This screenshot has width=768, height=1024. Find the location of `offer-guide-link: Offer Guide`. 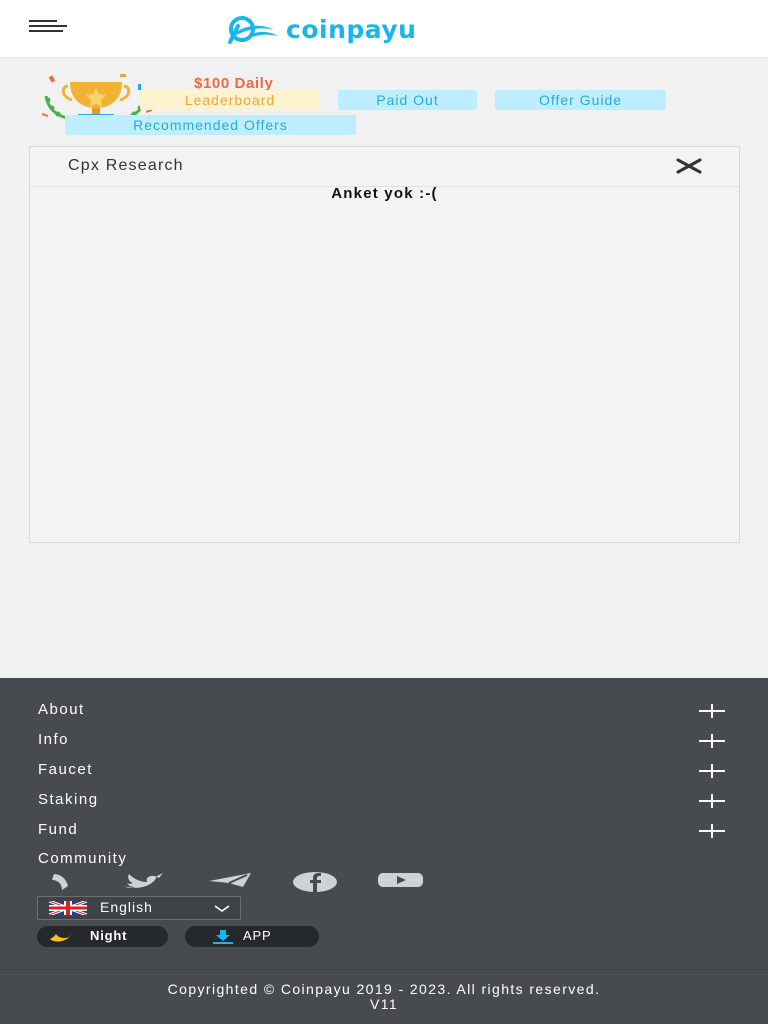

offer-guide-link: Offer Guide is located at coordinates (580, 100).